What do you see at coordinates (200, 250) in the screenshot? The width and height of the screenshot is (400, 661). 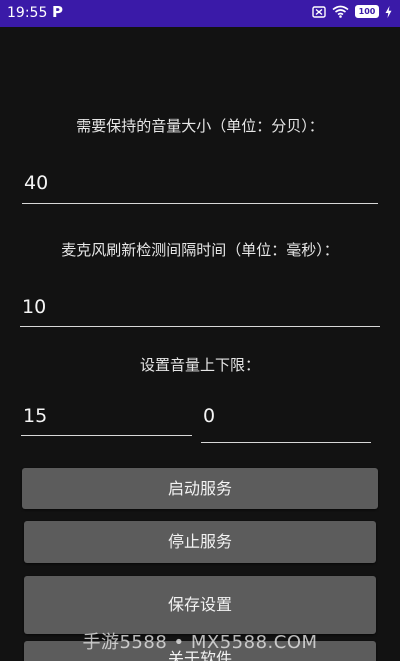 I see `interval-label: 麦克风刷新检测间隔时间（单位：毫秒）：` at bounding box center [200, 250].